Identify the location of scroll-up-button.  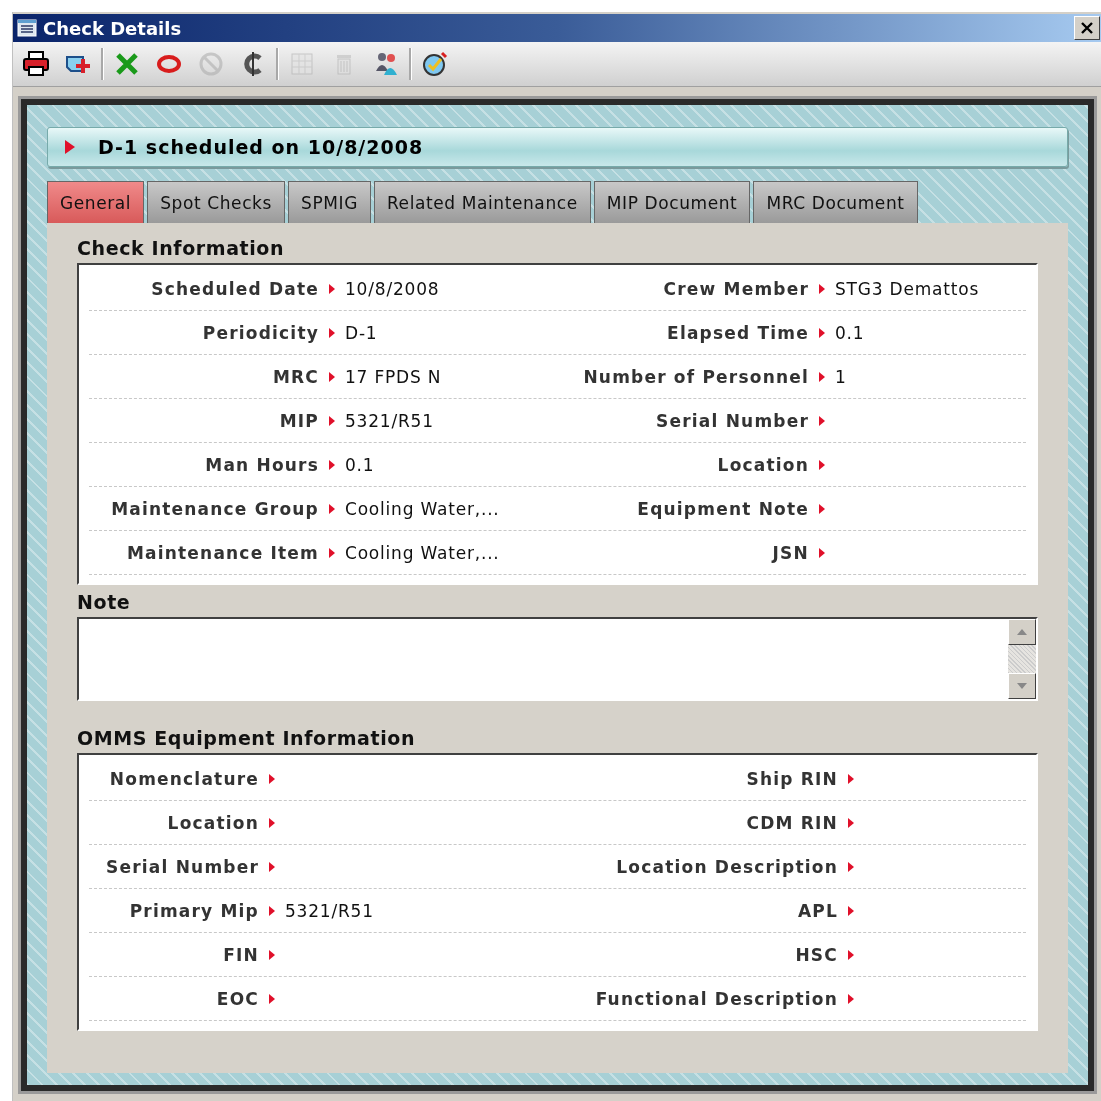
(1022, 632).